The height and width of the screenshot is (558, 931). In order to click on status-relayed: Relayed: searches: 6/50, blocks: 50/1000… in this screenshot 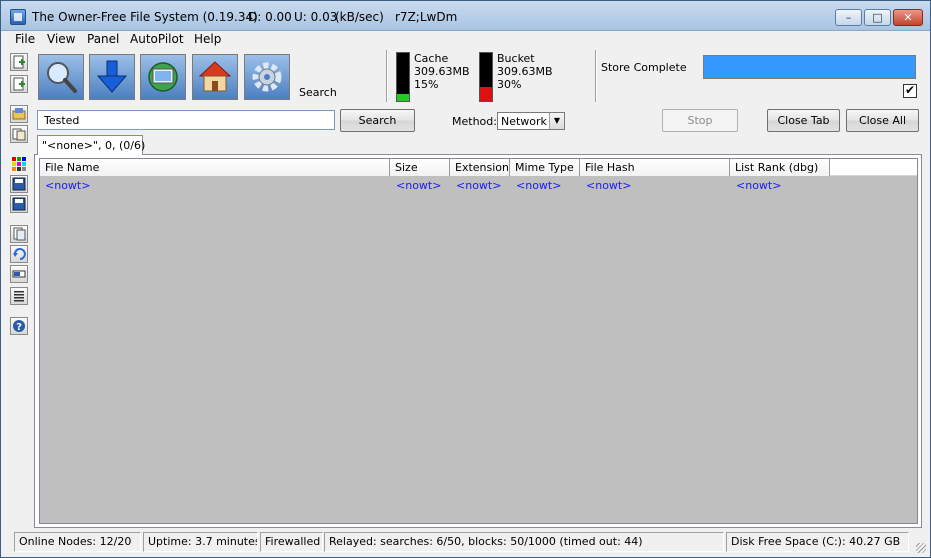, I will do `click(524, 542)`.